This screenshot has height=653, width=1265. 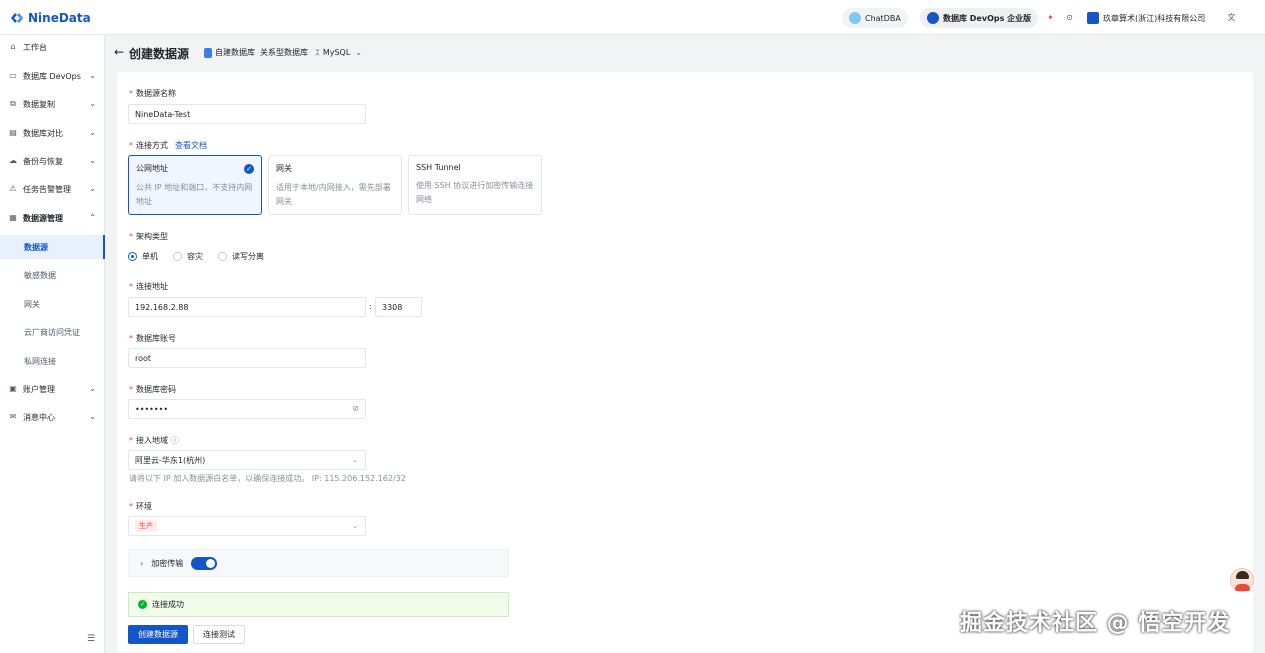 What do you see at coordinates (191, 145) in the screenshot?
I see `view-docs-link: 查看文档` at bounding box center [191, 145].